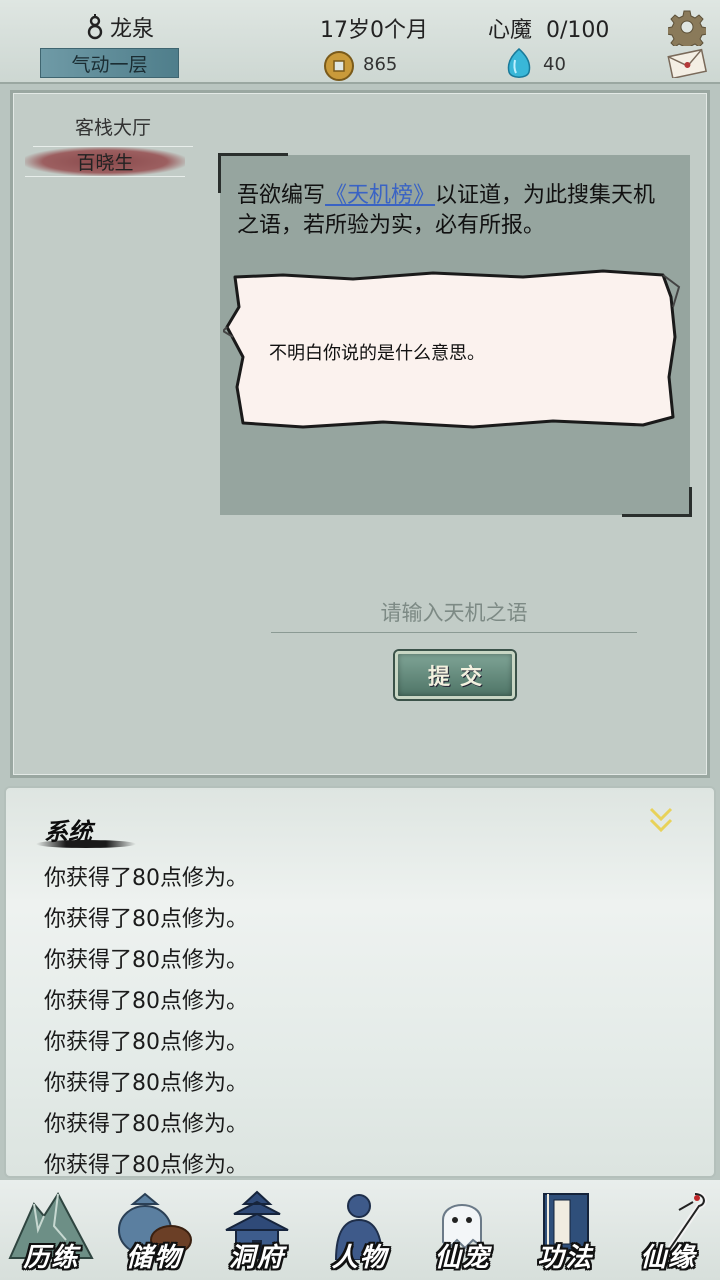 The image size is (720, 1280). I want to click on nav-label: 仙缘, so click(668, 1258).